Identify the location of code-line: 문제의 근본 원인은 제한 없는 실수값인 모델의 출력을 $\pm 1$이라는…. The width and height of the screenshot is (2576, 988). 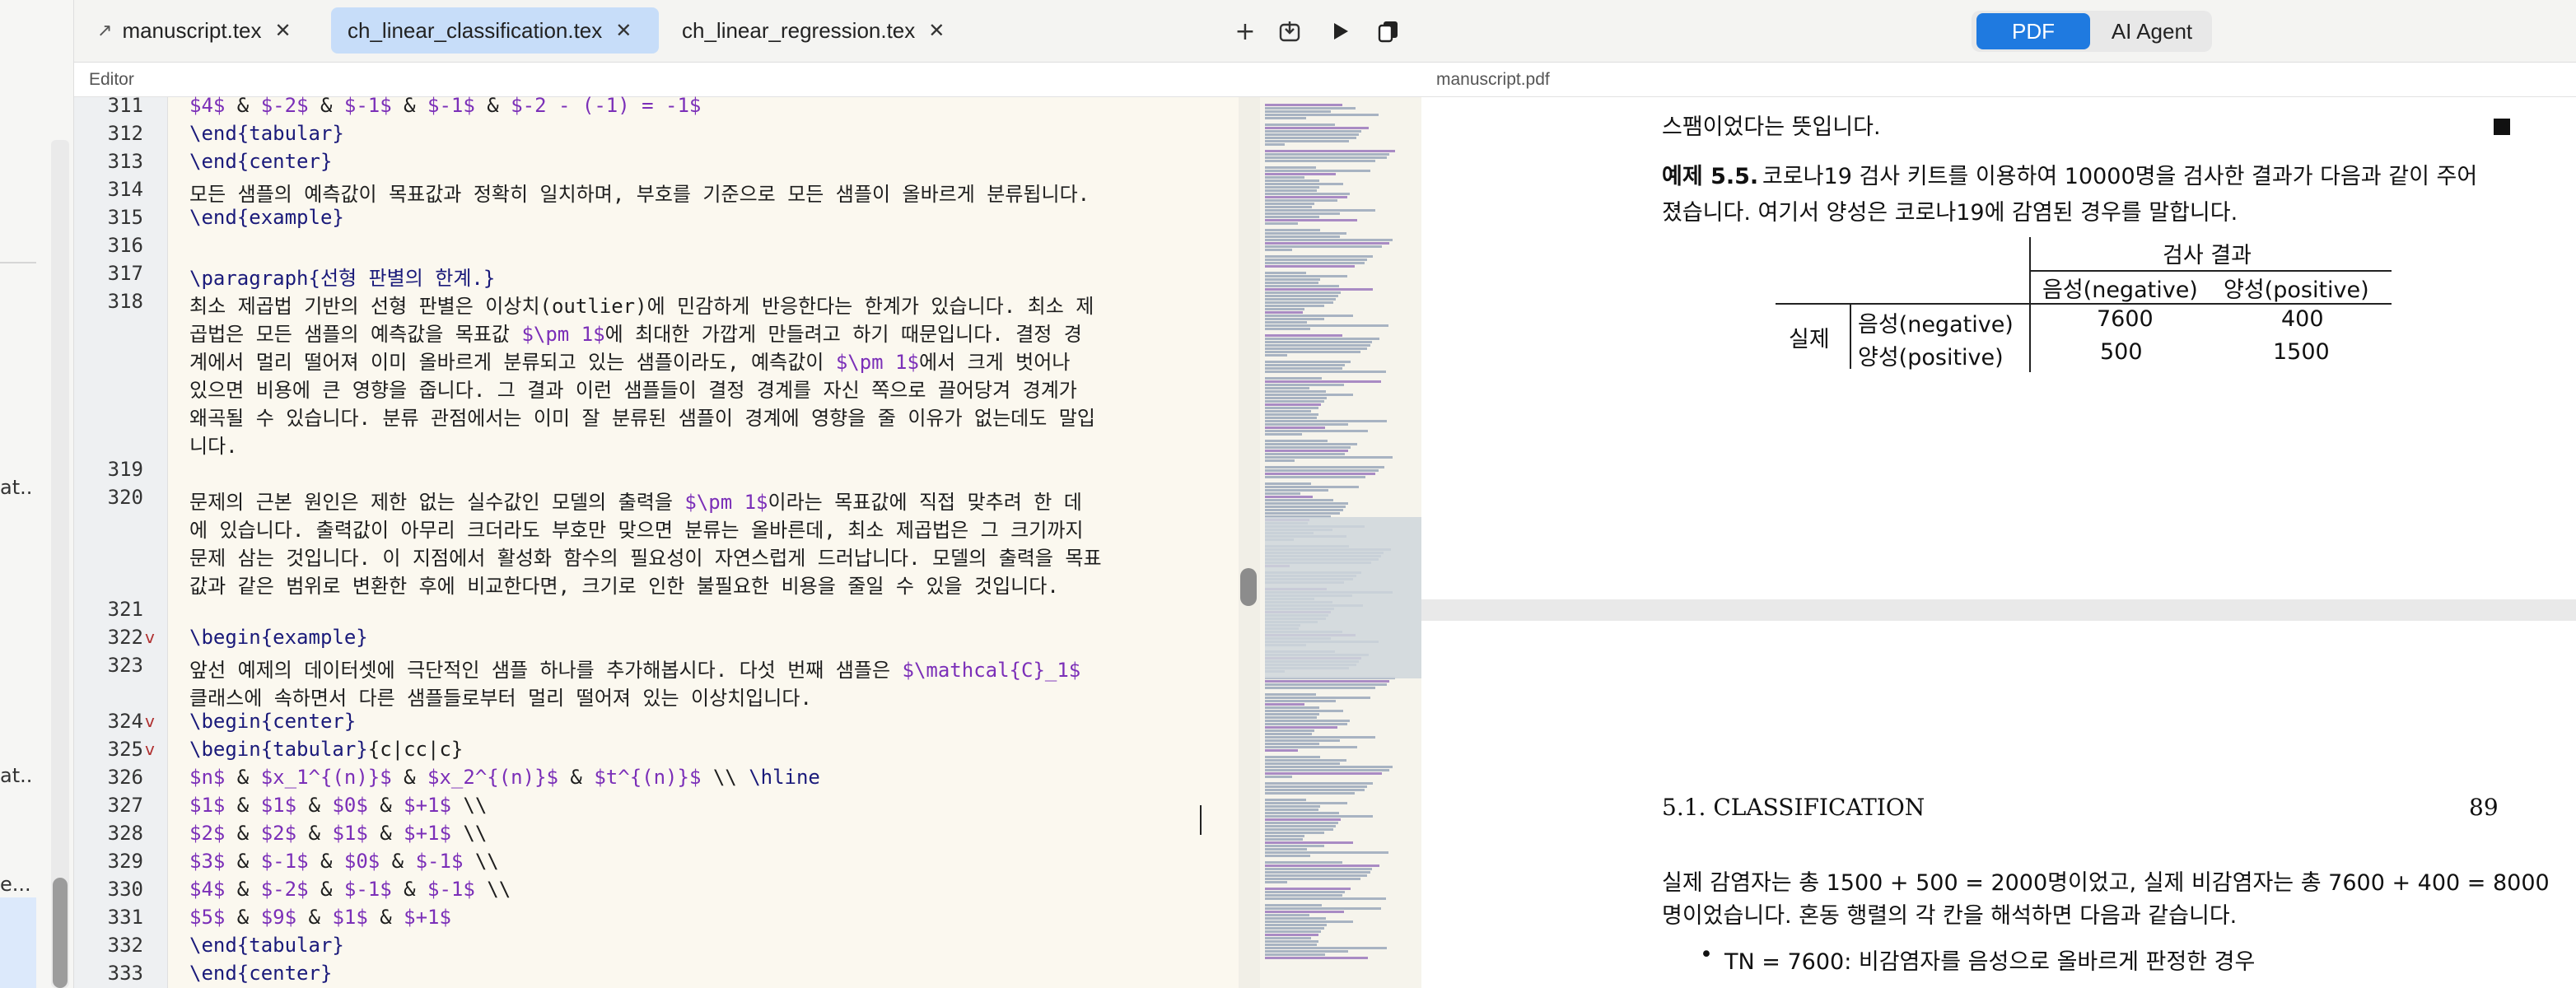
(635, 502).